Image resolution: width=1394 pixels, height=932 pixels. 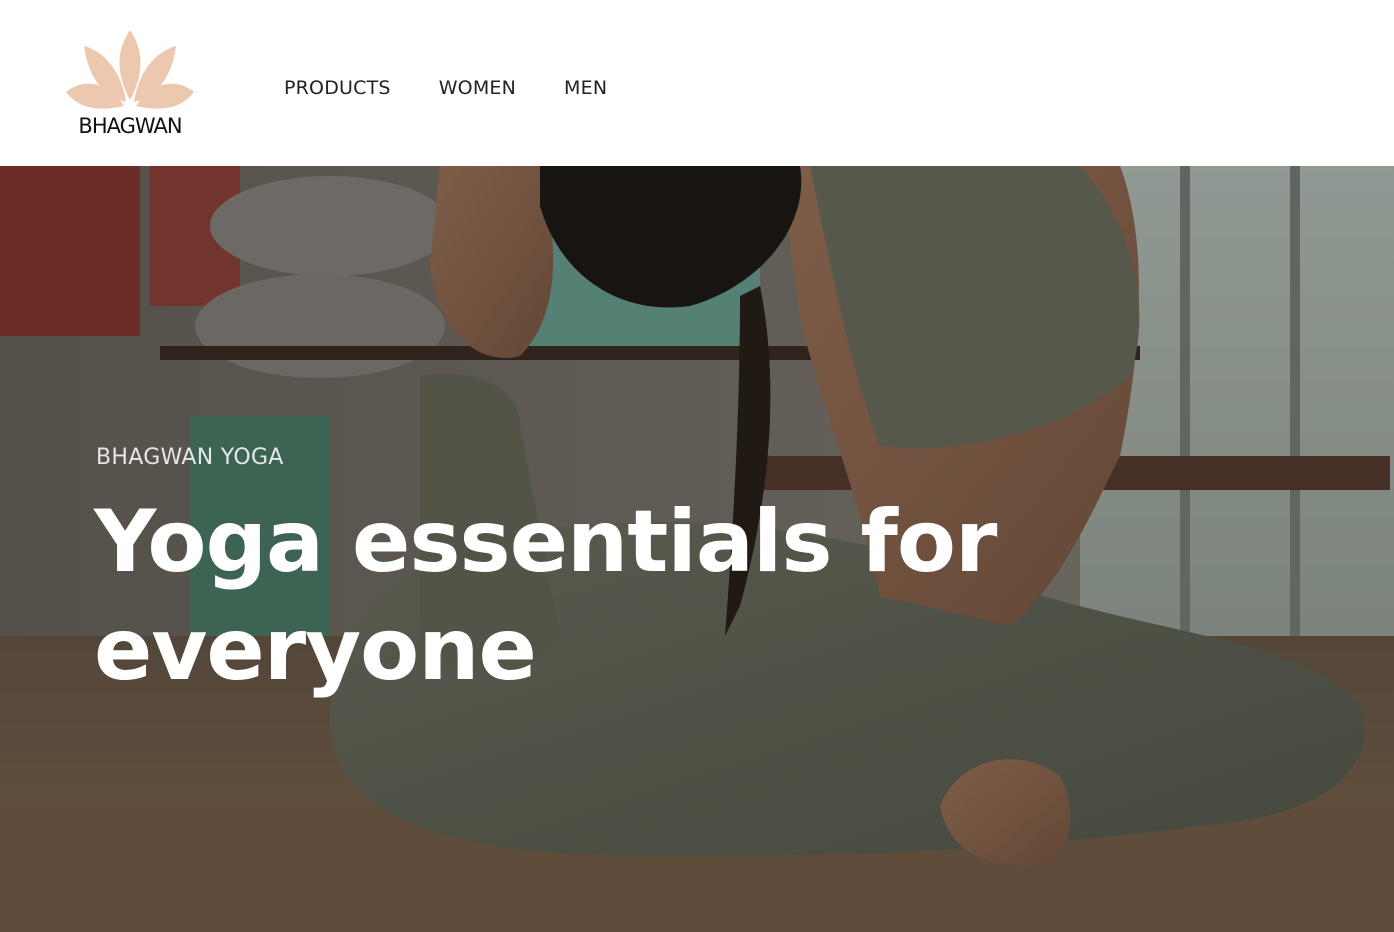 I want to click on main-nav: PRODUCTS WOMEN MEN, so click(x=445, y=88).